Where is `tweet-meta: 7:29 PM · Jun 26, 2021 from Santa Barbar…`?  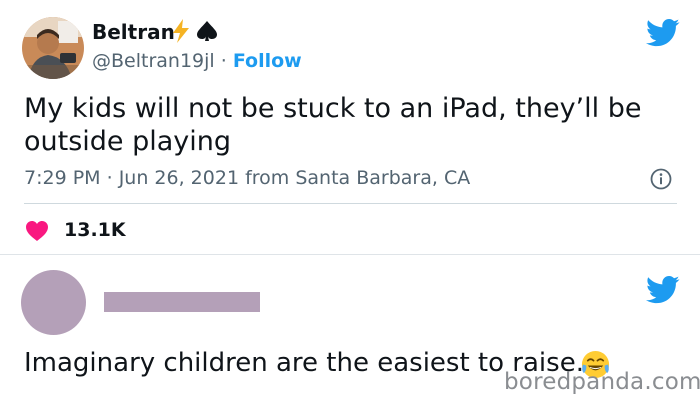 tweet-meta: 7:29 PM · Jun 26, 2021 from Santa Barbar… is located at coordinates (247, 178).